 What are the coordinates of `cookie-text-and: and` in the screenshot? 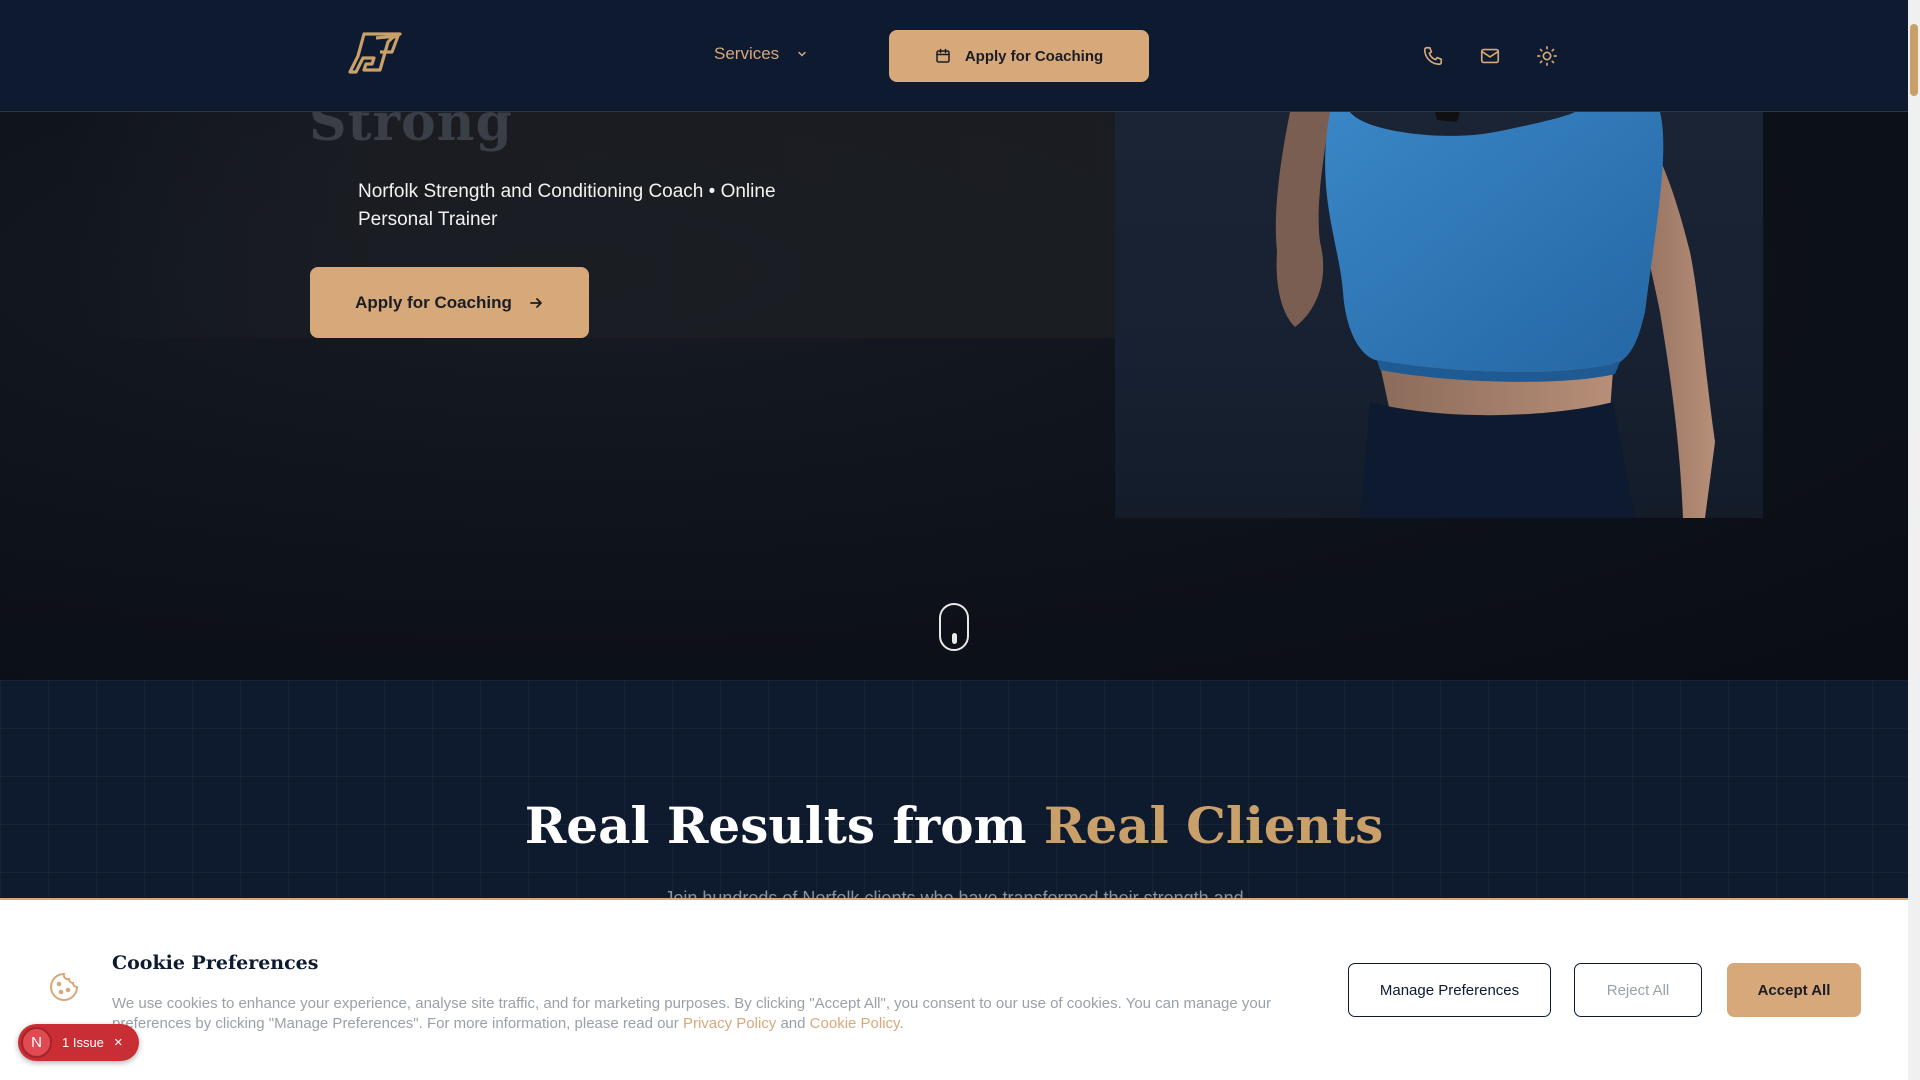 It's located at (793, 1023).